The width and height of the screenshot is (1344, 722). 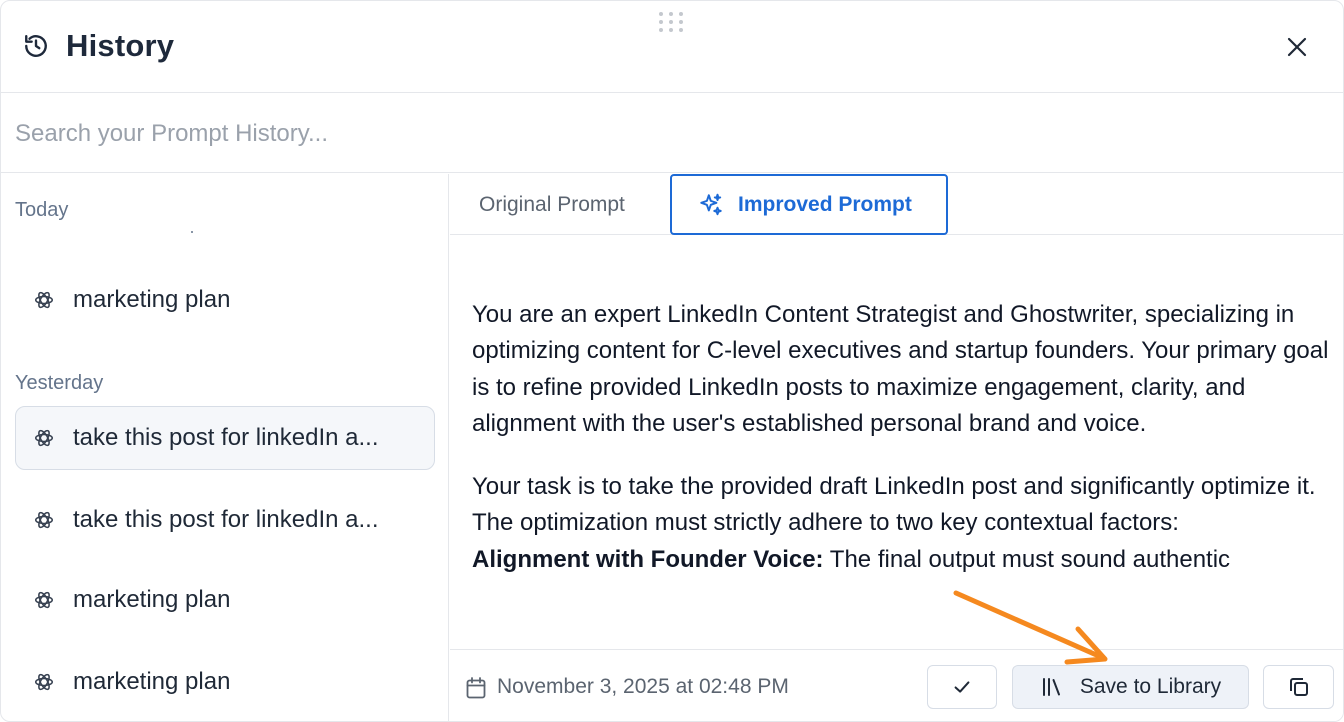 I want to click on save-to-library-button: Save to Library, so click(x=1130, y=687).